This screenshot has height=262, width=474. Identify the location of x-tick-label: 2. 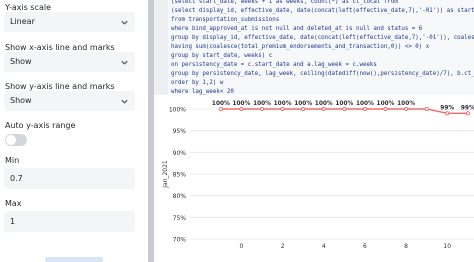
(283, 246).